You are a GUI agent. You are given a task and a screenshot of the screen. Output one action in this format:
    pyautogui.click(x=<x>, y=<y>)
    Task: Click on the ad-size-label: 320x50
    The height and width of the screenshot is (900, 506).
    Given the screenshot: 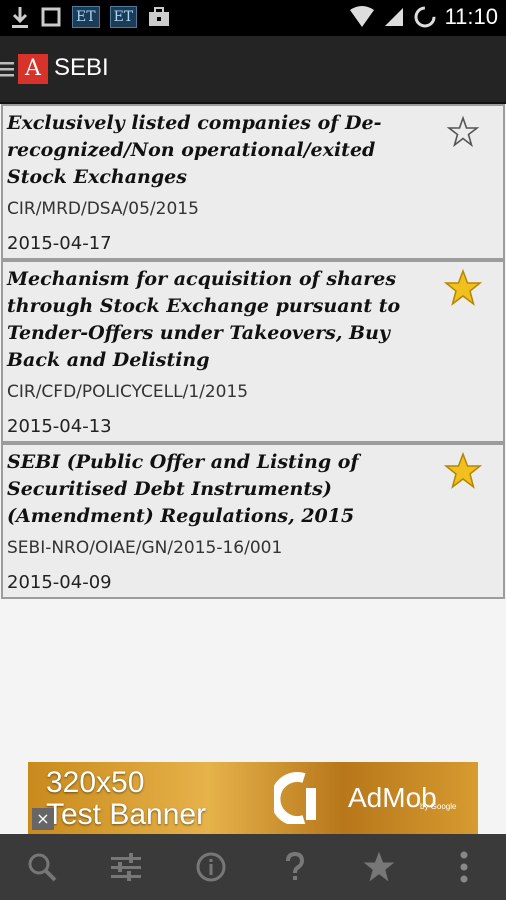 What is the action you would take?
    pyautogui.click(x=95, y=782)
    